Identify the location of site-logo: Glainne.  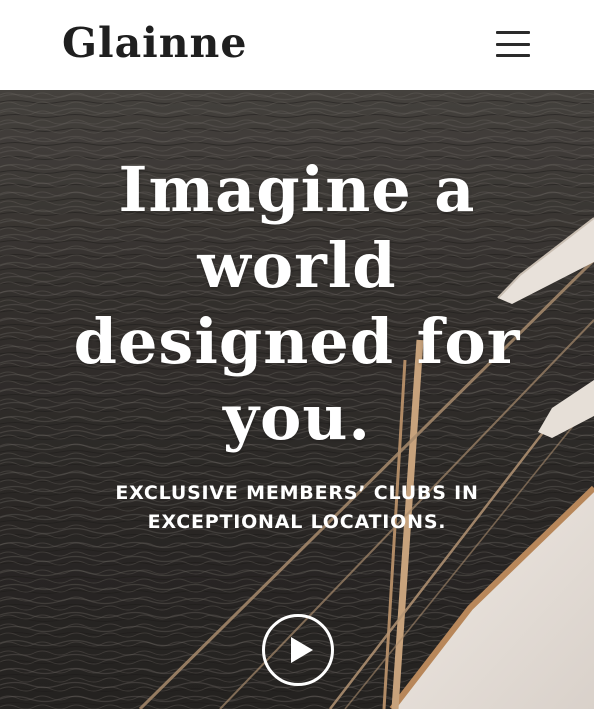
(154, 43).